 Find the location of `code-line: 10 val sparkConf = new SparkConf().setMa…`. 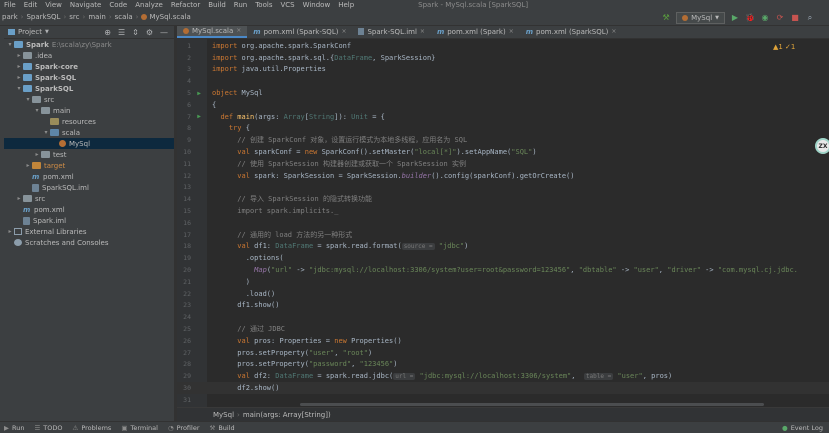

code-line: 10 val sparkConf = new SparkConf().setMa… is located at coordinates (503, 152).